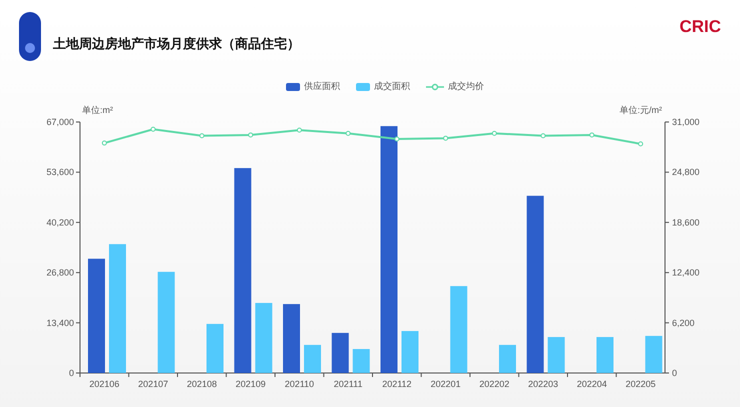  What do you see at coordinates (60, 323) in the screenshot?
I see `tick-label: 13,400` at bounding box center [60, 323].